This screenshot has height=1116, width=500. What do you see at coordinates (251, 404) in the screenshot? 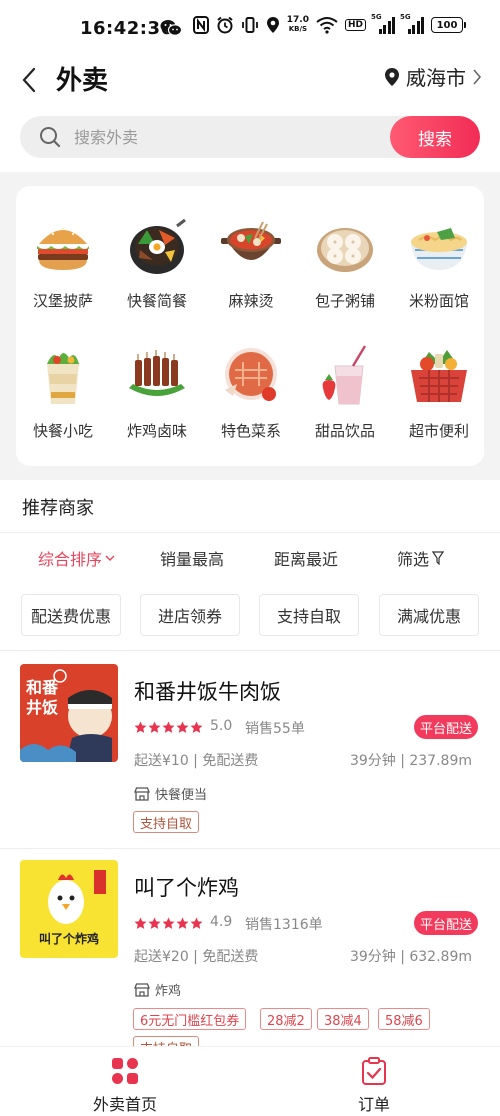
I see `category-specialty: 特色菜系` at bounding box center [251, 404].